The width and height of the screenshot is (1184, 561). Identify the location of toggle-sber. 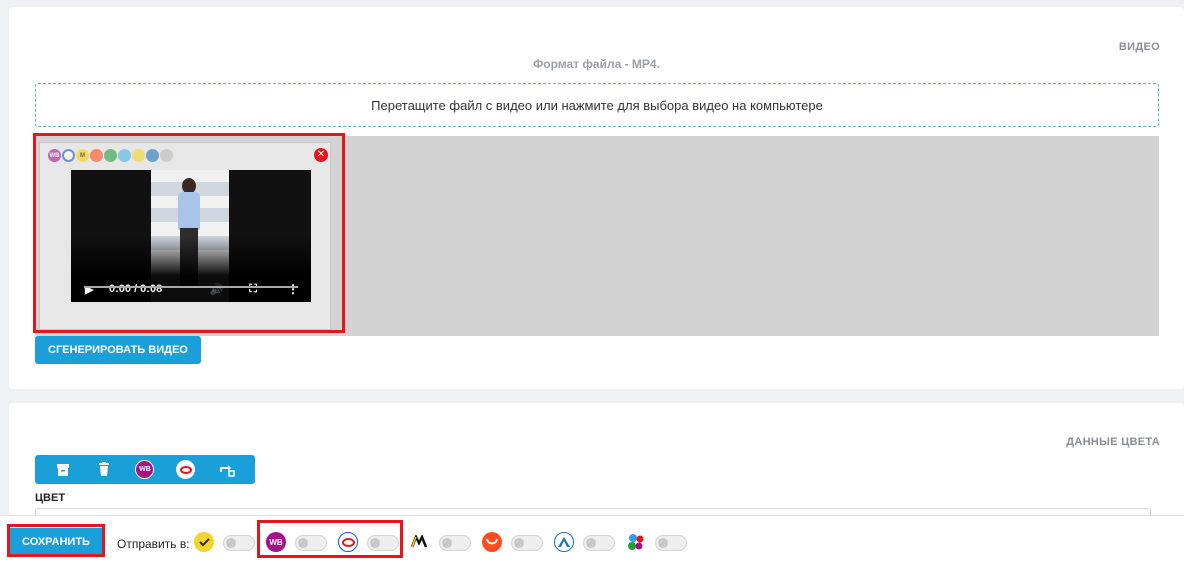
(239, 543).